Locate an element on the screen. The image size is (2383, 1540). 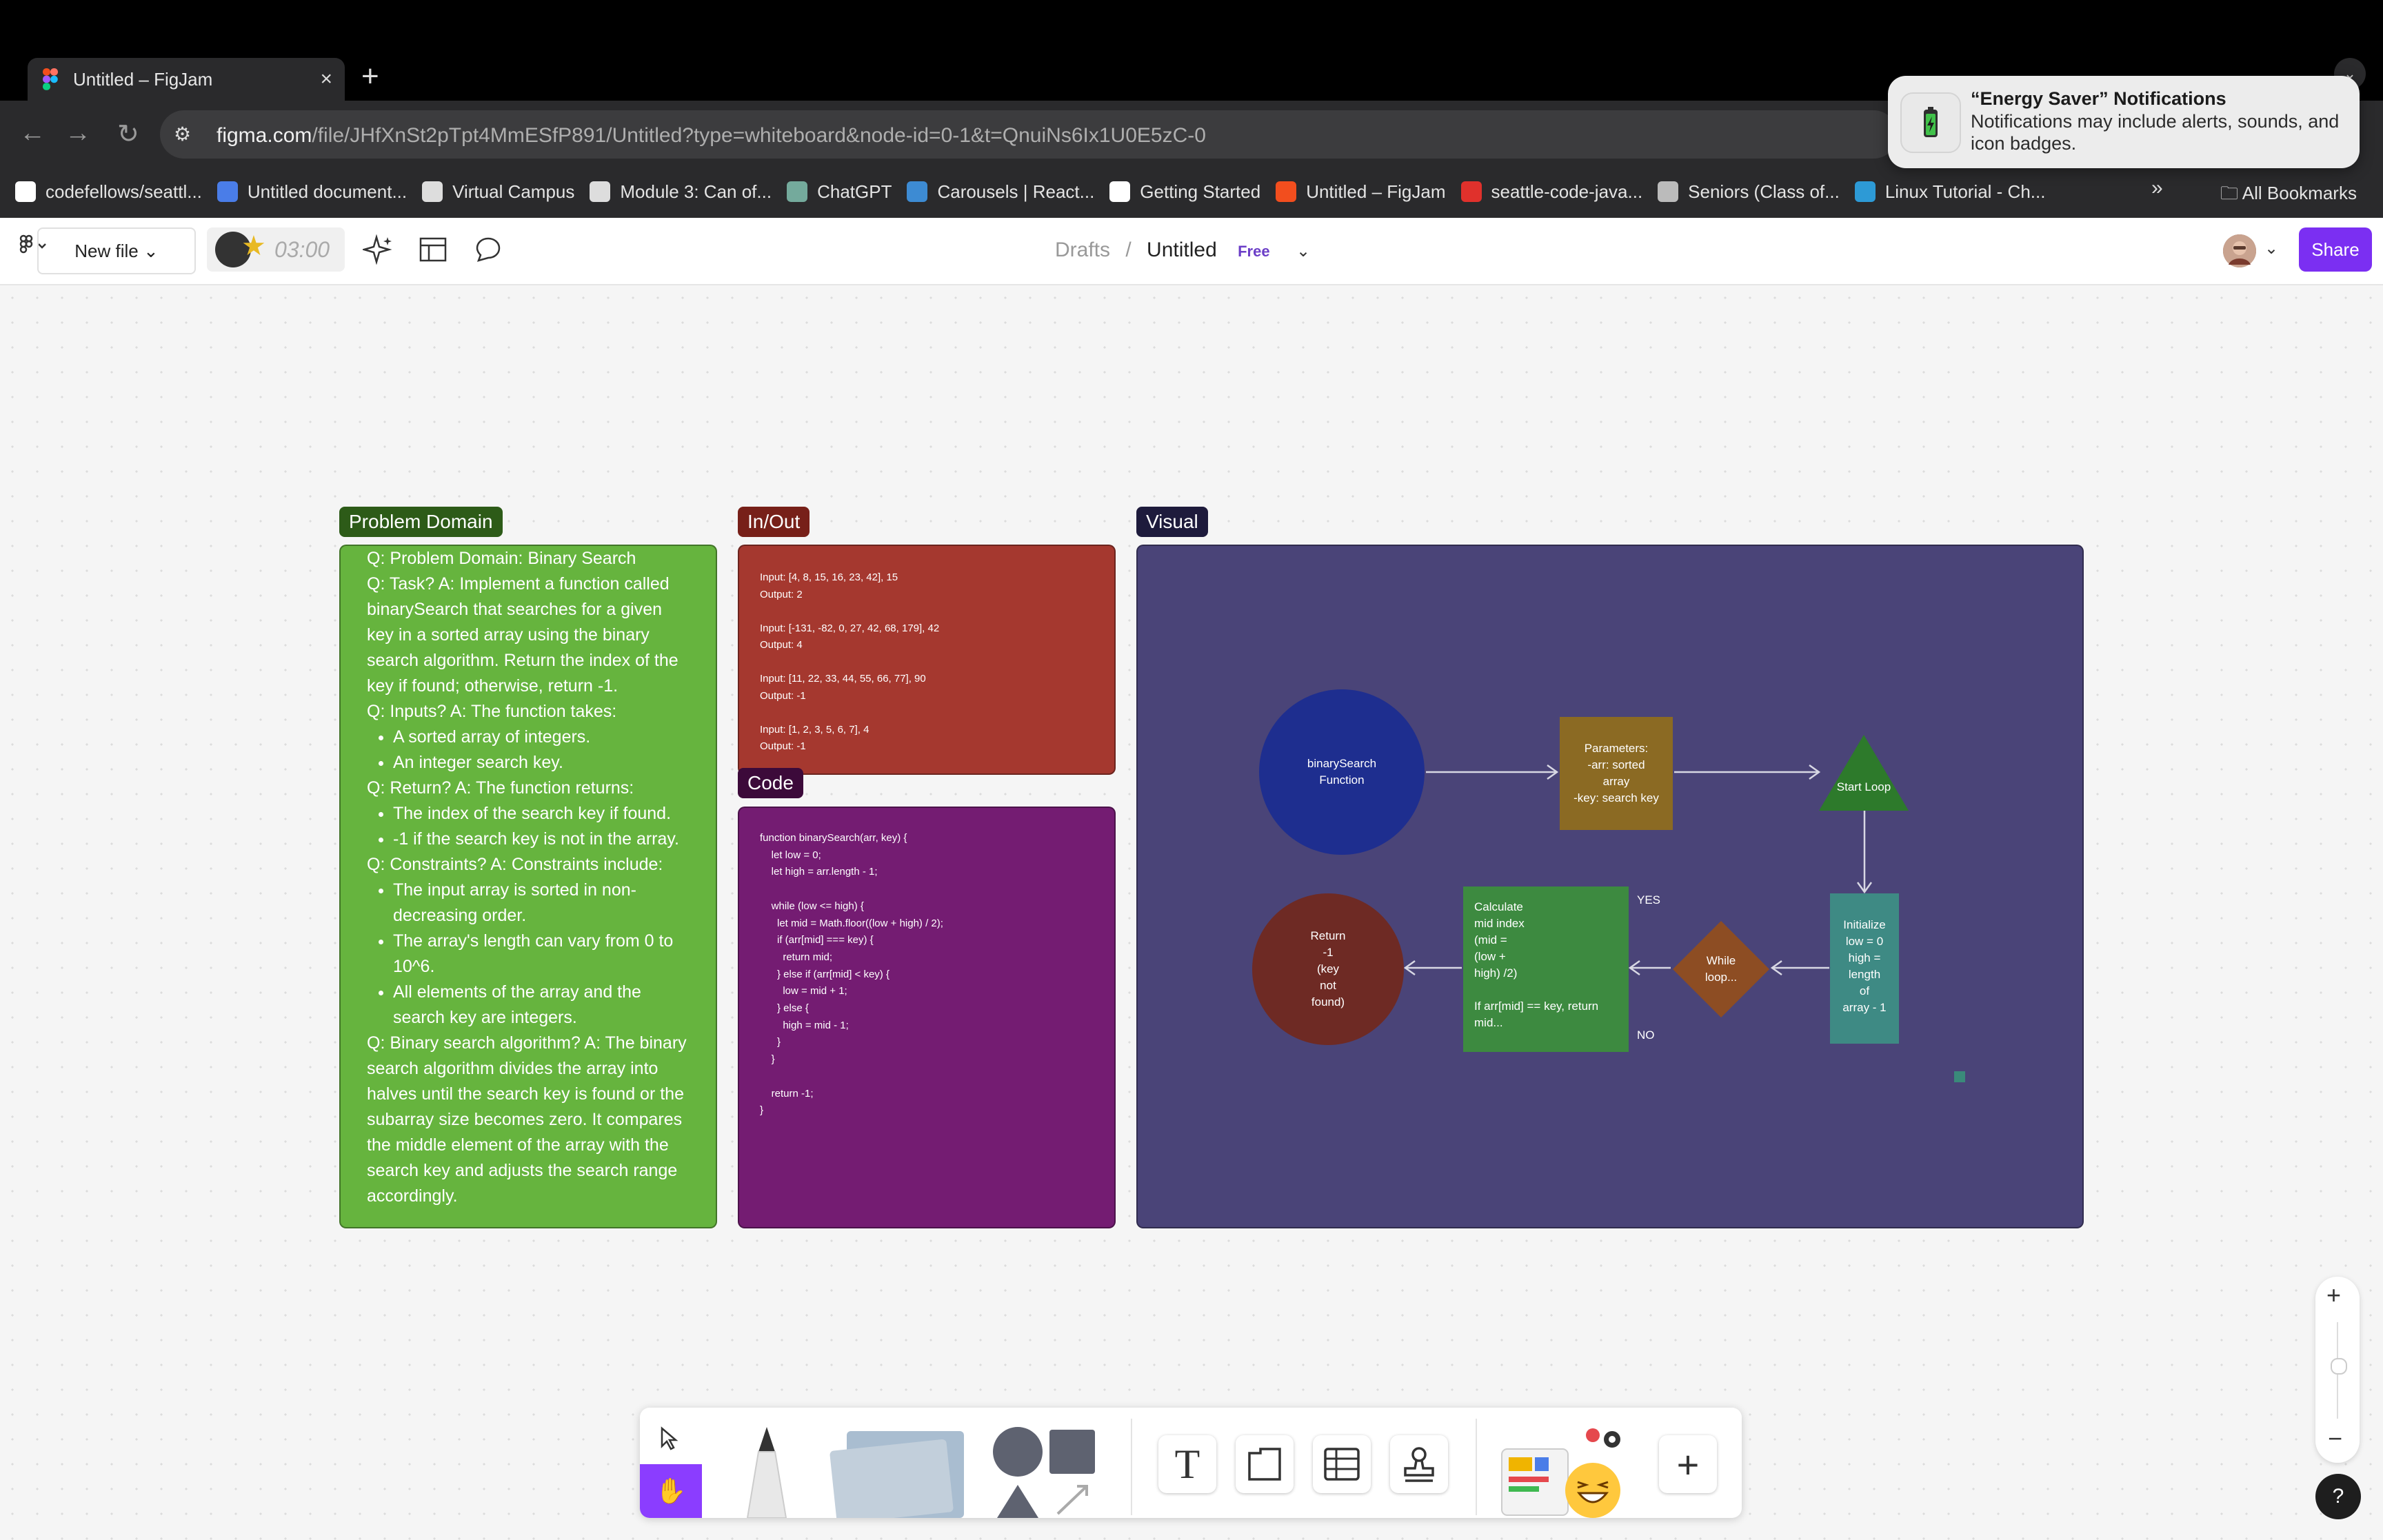
list-item: An integer search key. is located at coordinates (542, 763).